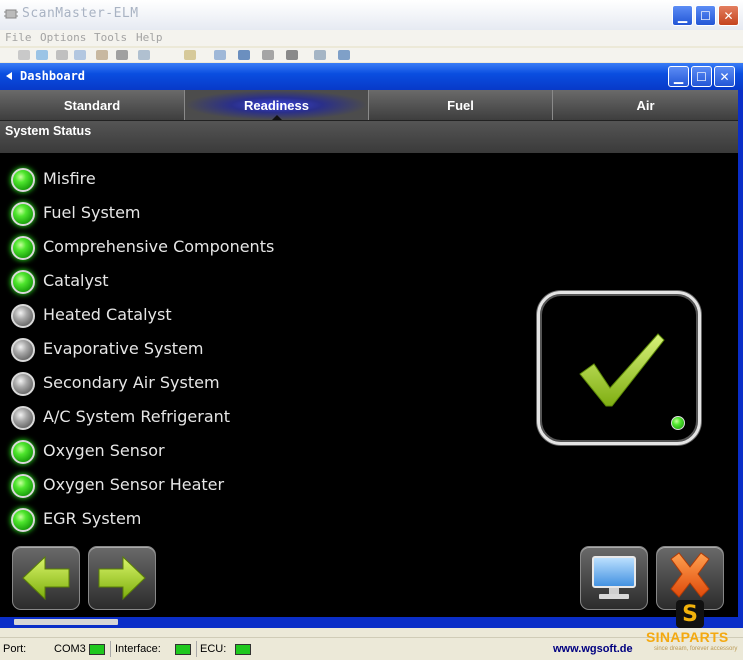 Image resolution: width=743 pixels, height=660 pixels. Describe the element at coordinates (9, 76) in the screenshot. I see `dashboard-arrow-icon` at that location.